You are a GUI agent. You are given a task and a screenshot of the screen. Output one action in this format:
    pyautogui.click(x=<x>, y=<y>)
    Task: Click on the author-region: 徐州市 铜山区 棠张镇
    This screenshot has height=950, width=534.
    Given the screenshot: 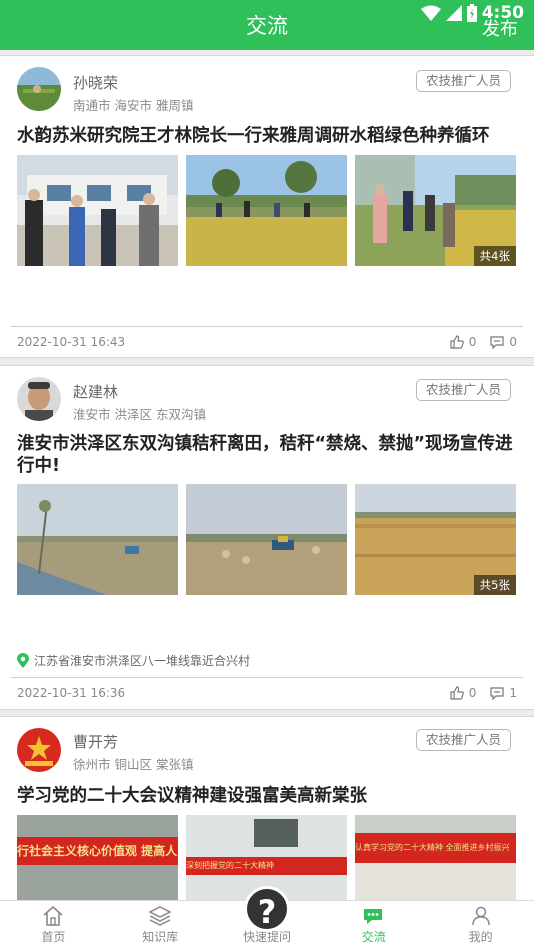 What is the action you would take?
    pyautogui.click(x=133, y=764)
    